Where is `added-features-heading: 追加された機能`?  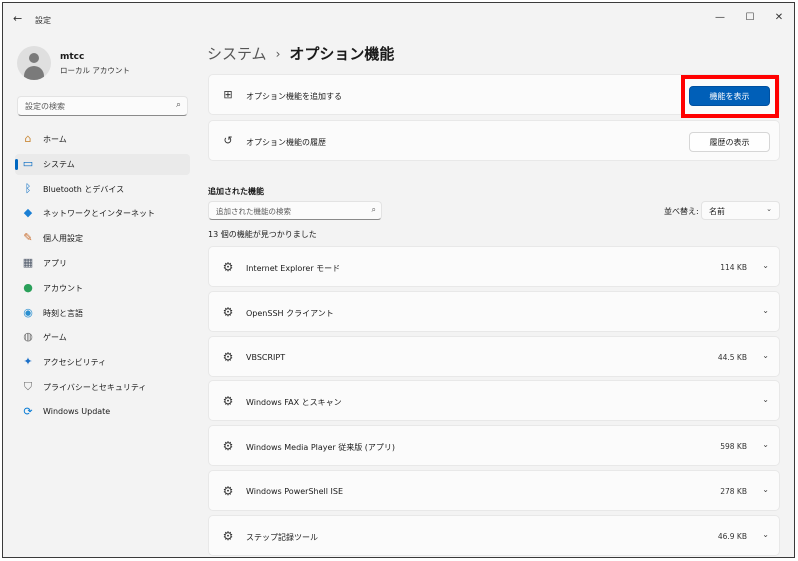 added-features-heading: 追加された機能 is located at coordinates (236, 191).